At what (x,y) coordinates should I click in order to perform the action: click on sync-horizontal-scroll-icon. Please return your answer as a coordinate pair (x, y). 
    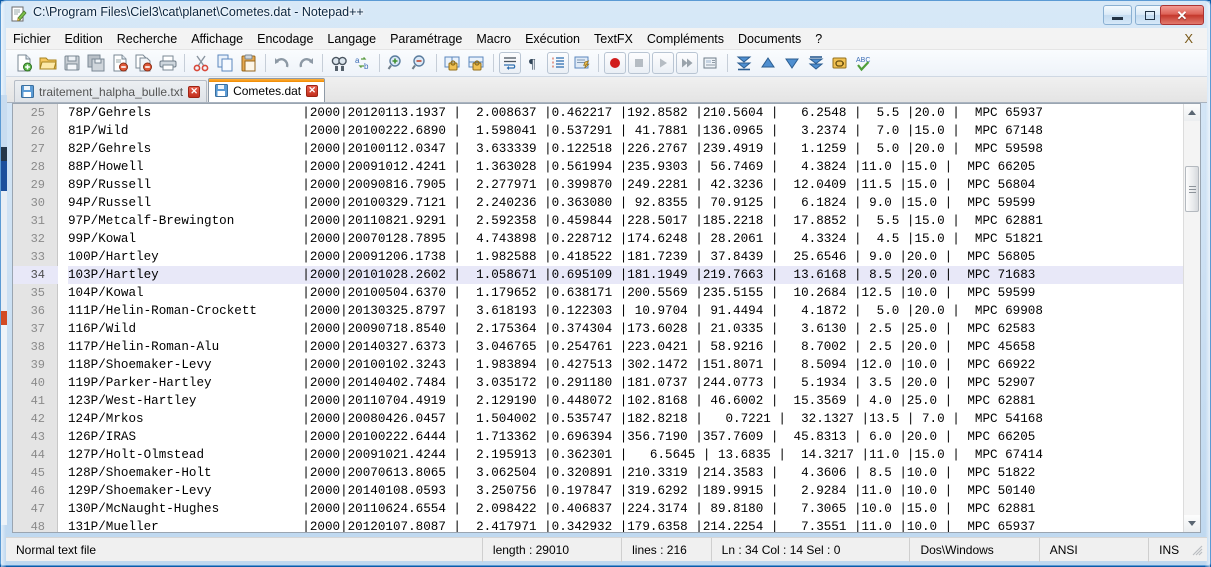
    Looking at the image, I should click on (477, 63).